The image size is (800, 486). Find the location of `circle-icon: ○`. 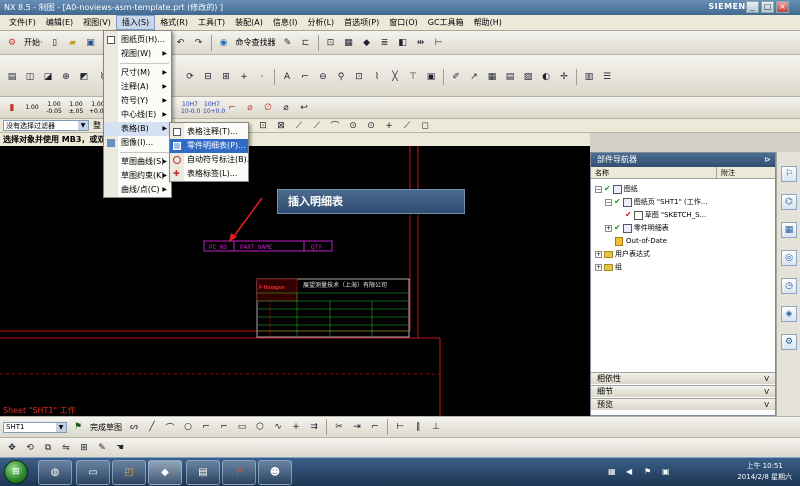

circle-icon: ○ is located at coordinates (188, 427).